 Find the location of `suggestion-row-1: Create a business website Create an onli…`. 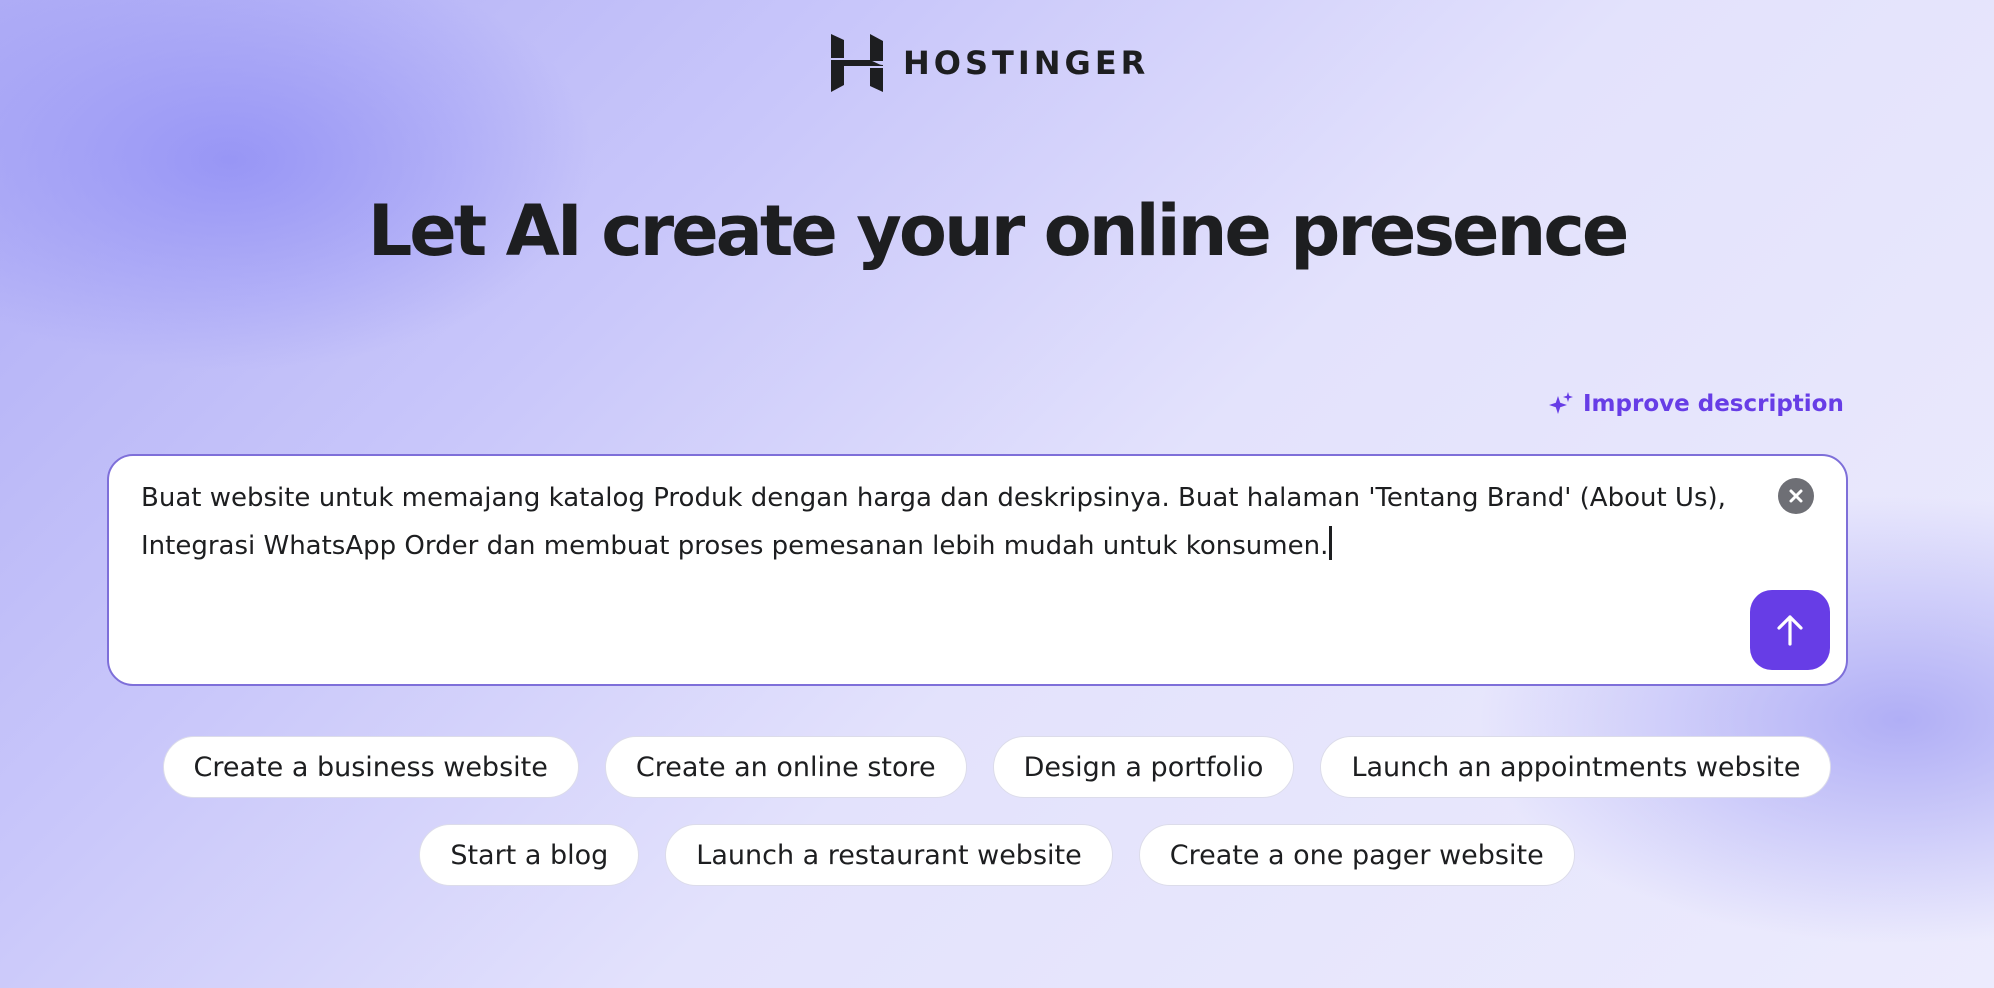

suggestion-row-1: Create a business website Create an onli… is located at coordinates (997, 767).